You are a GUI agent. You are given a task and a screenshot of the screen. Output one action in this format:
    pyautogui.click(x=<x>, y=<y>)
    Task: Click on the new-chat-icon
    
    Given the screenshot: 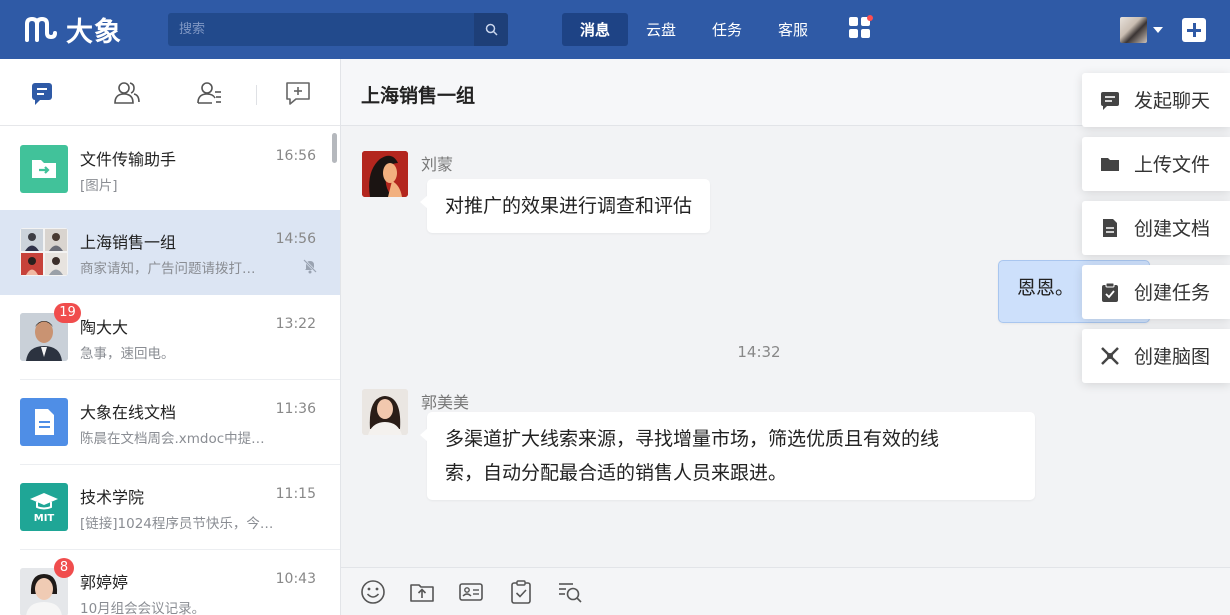 What is the action you would take?
    pyautogui.click(x=298, y=93)
    